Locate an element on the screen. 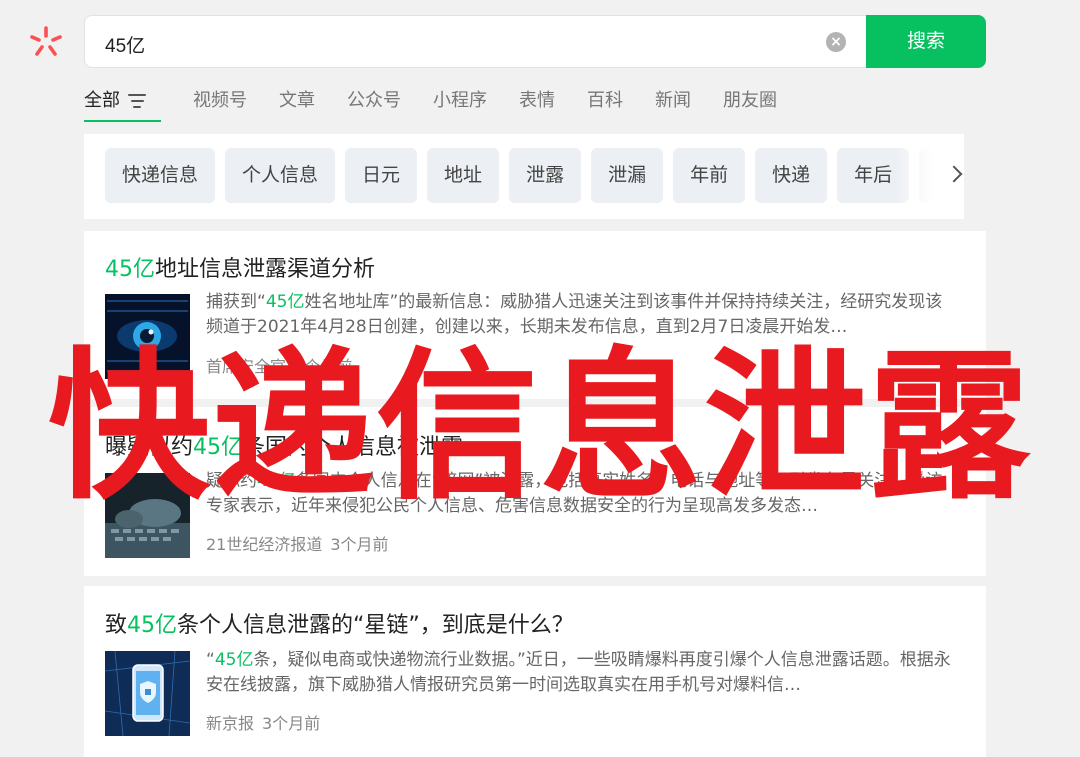 The width and height of the screenshot is (1080, 757). clear-icon: × is located at coordinates (836, 42).